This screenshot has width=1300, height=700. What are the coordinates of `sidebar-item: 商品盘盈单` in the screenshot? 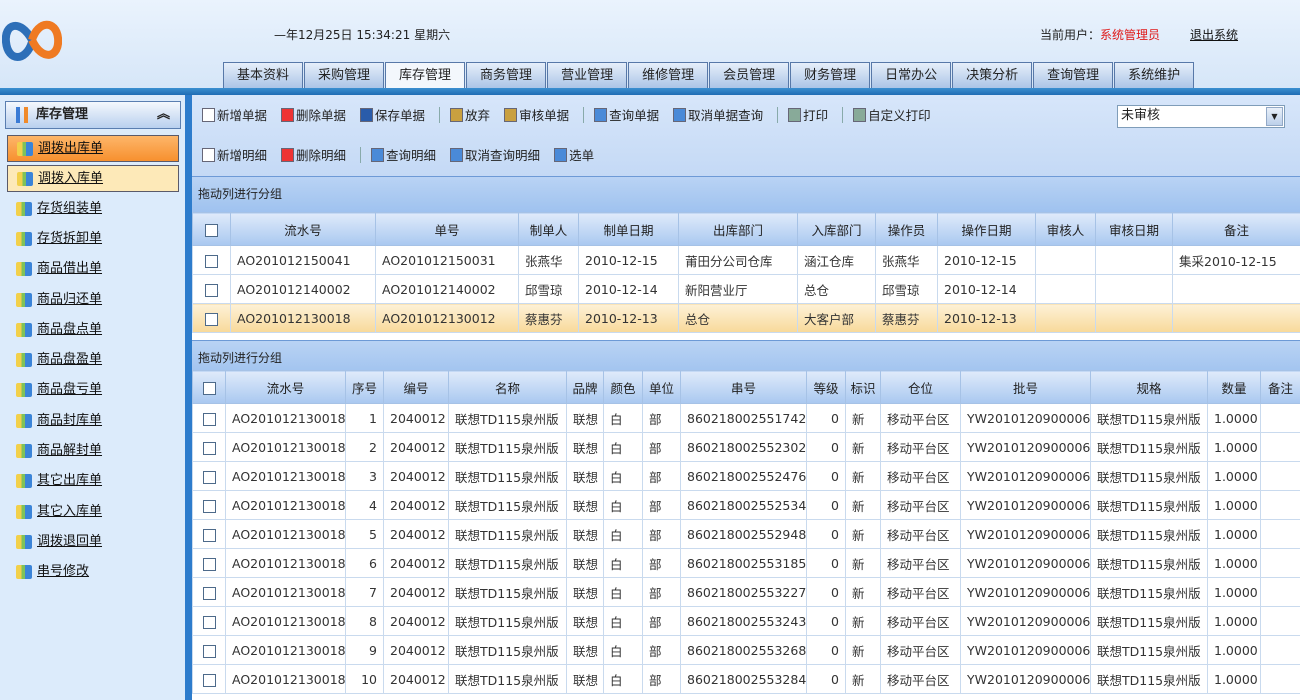 It's located at (93, 360).